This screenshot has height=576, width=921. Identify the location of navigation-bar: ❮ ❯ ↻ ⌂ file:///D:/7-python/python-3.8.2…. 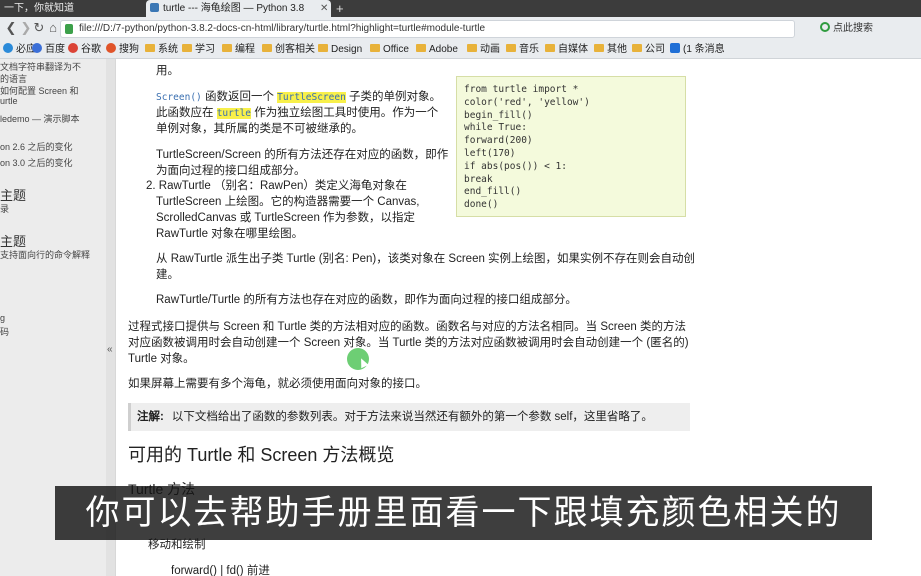
(460, 29).